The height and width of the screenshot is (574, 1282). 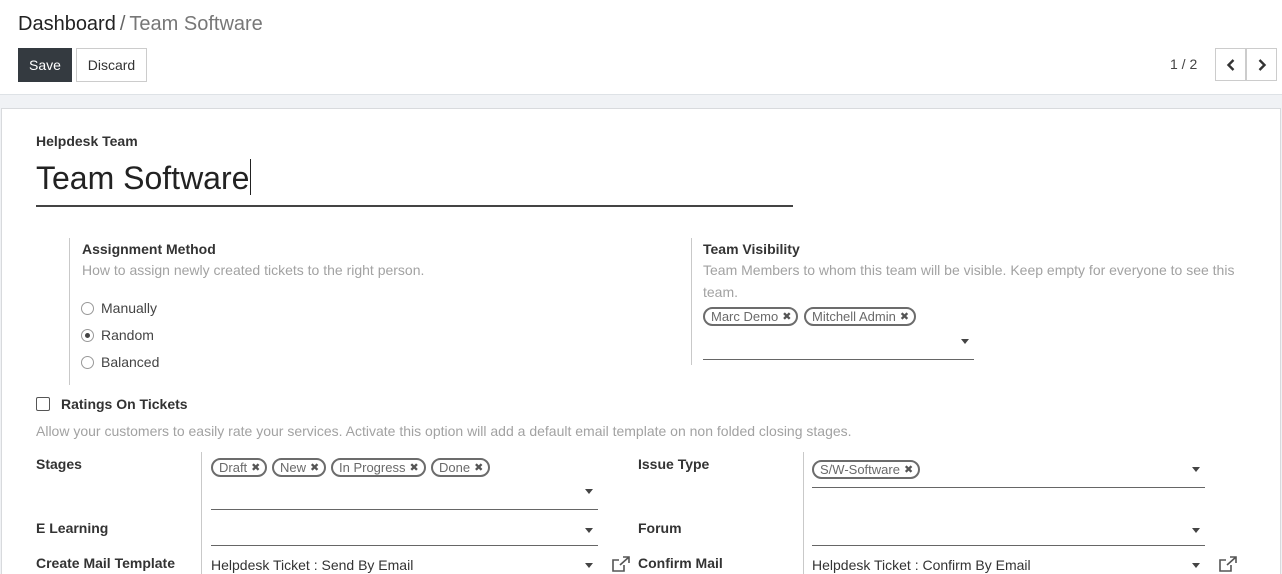 I want to click on stages-input, so click(x=404, y=509).